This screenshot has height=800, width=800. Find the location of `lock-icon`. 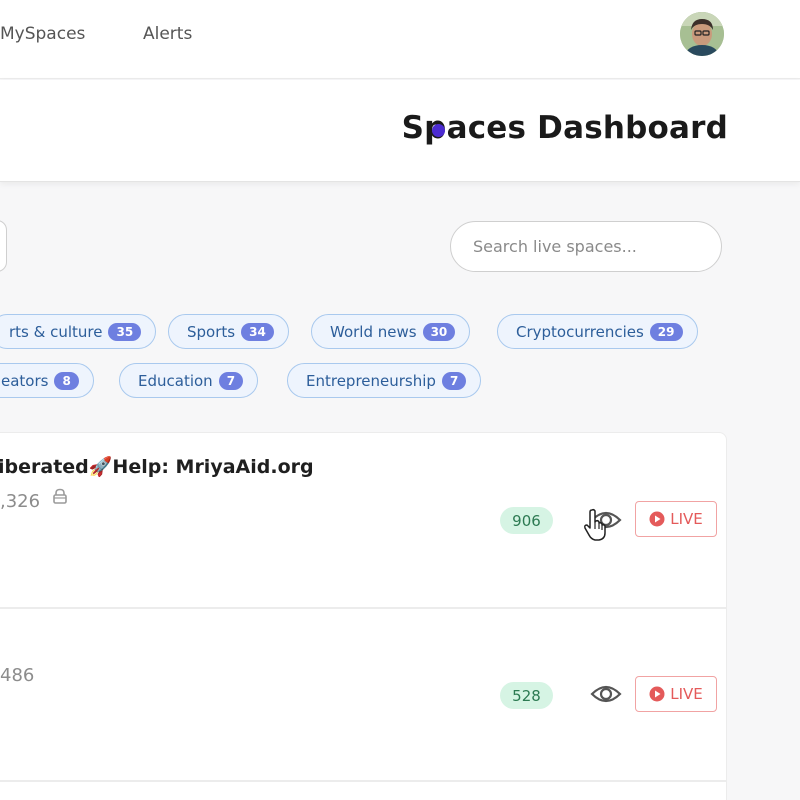

lock-icon is located at coordinates (60, 496).